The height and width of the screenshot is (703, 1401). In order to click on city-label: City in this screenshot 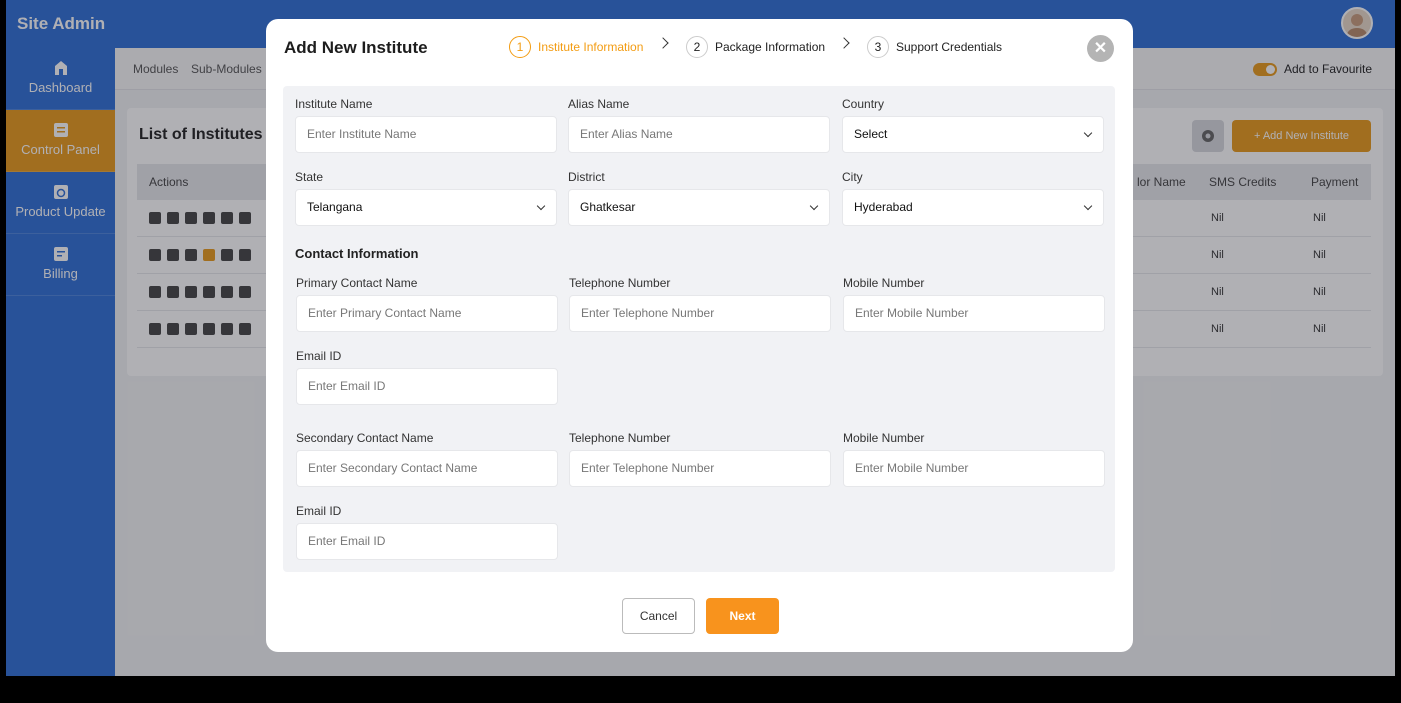, I will do `click(852, 177)`.